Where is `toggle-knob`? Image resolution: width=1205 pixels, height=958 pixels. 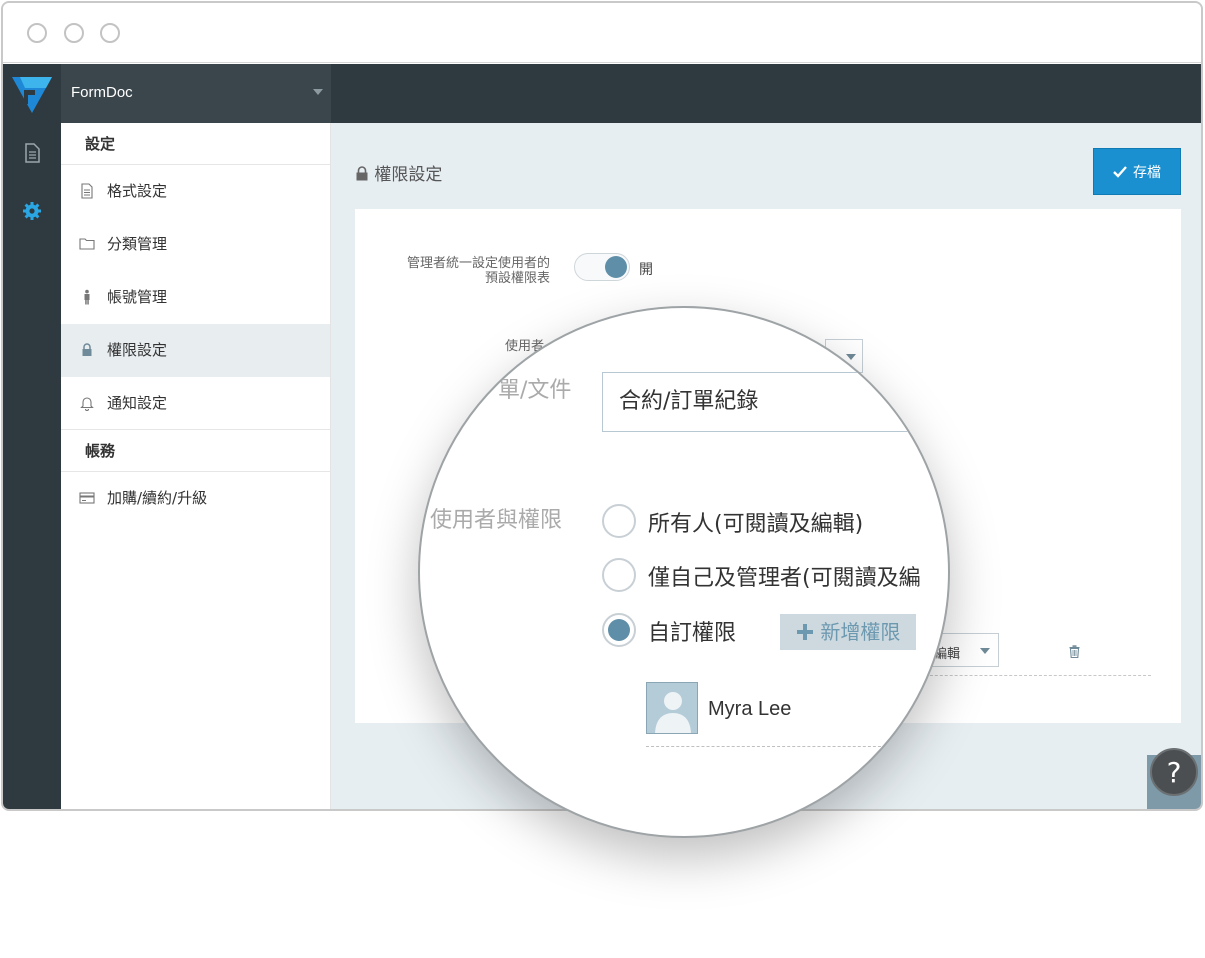 toggle-knob is located at coordinates (616, 267).